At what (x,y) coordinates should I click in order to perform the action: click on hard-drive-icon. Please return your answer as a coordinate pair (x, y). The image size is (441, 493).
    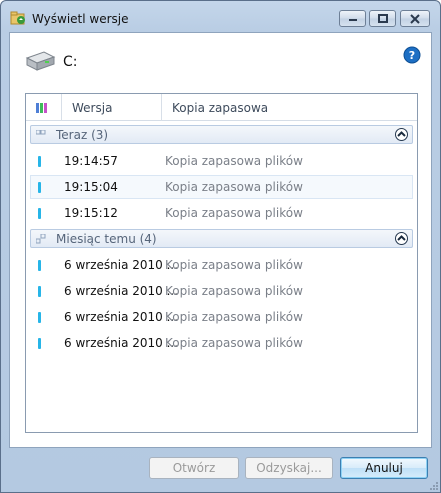
    Looking at the image, I should click on (40, 61).